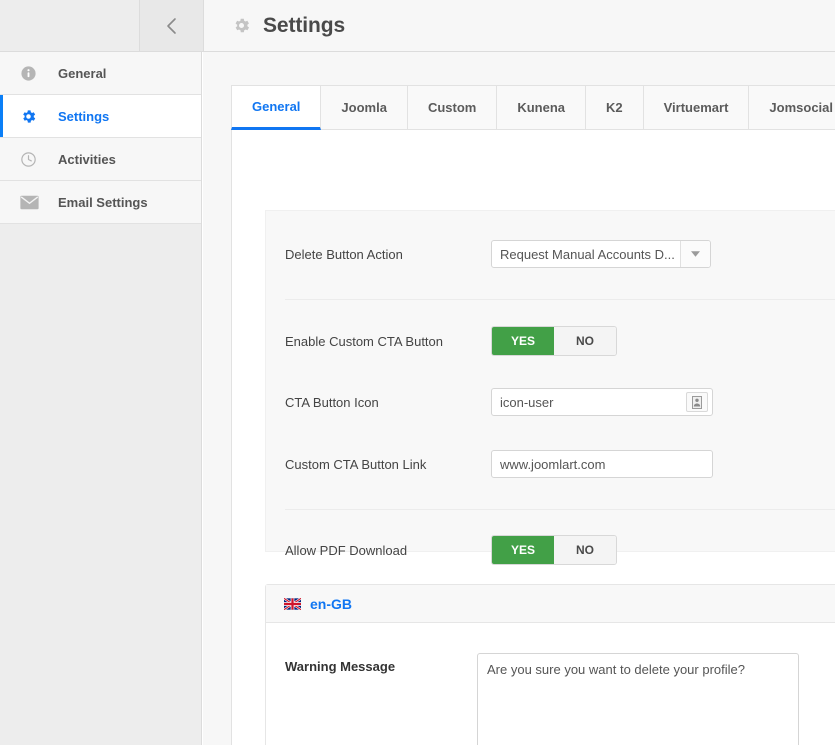  Describe the element at coordinates (695, 254) in the screenshot. I see `caret-down-icon` at that location.